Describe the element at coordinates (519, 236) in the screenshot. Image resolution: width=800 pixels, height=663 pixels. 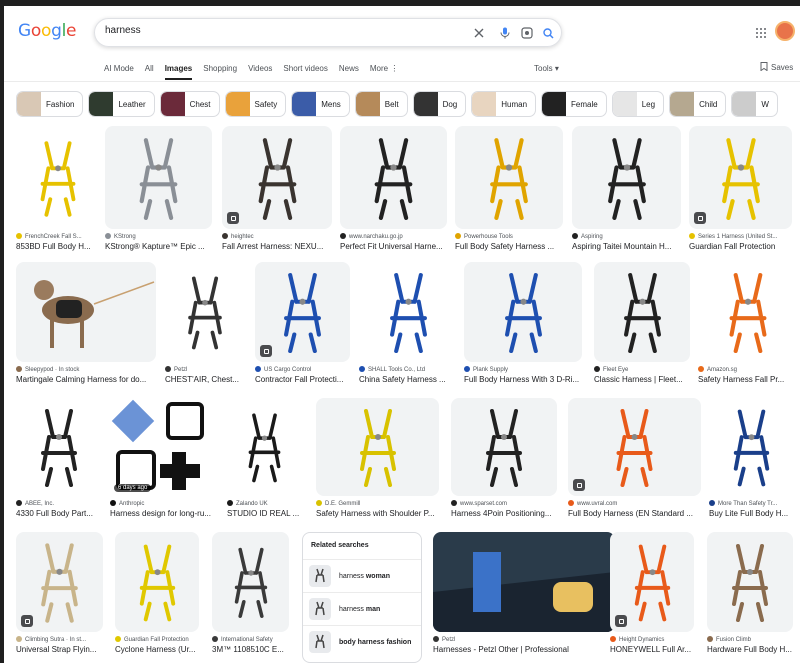
I see `result-source: Powerhouse Tools` at that location.